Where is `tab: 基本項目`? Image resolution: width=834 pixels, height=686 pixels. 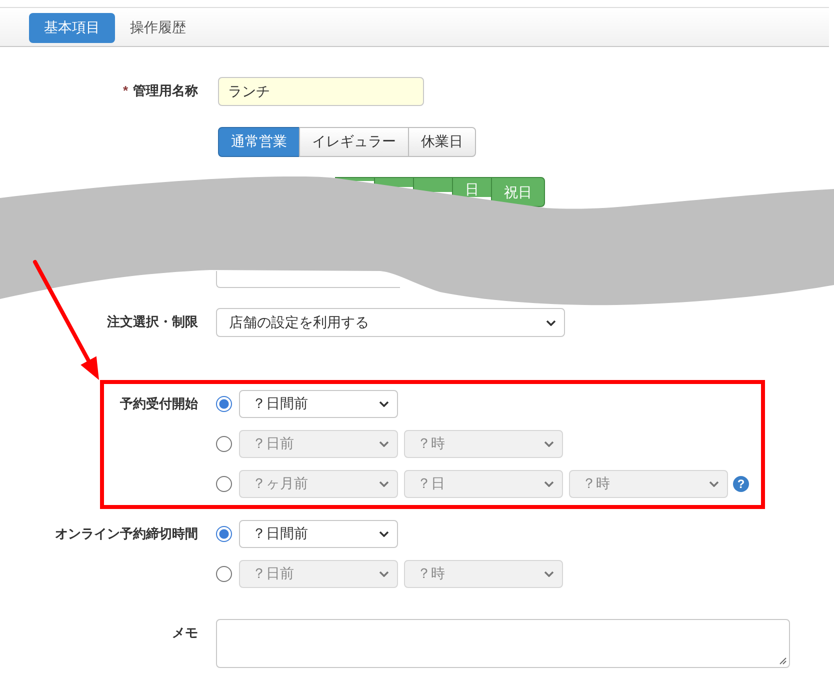
tab: 基本項目 is located at coordinates (72, 28).